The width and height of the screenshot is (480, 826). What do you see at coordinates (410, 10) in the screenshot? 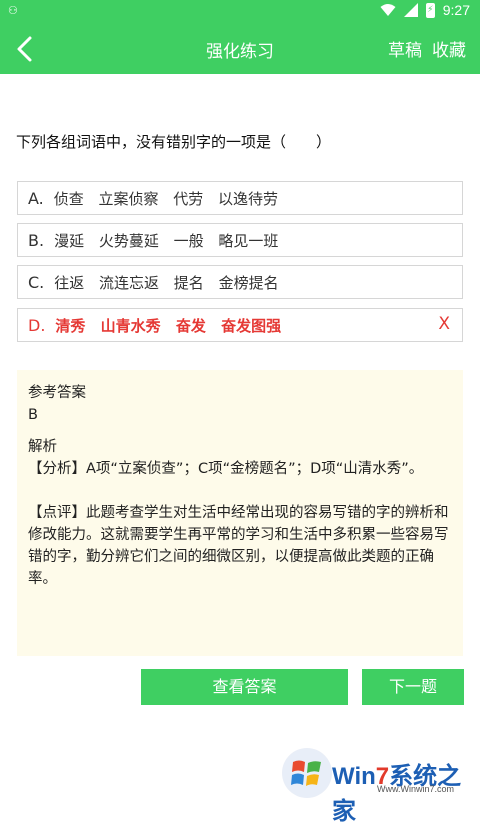
I see `signal-icon` at bounding box center [410, 10].